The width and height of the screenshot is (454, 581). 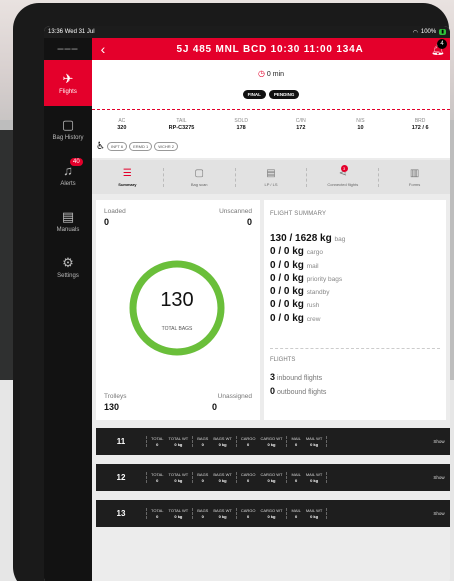 I want to click on summary-row-mail: 0 / 0 kg mail, so click(x=294, y=265).